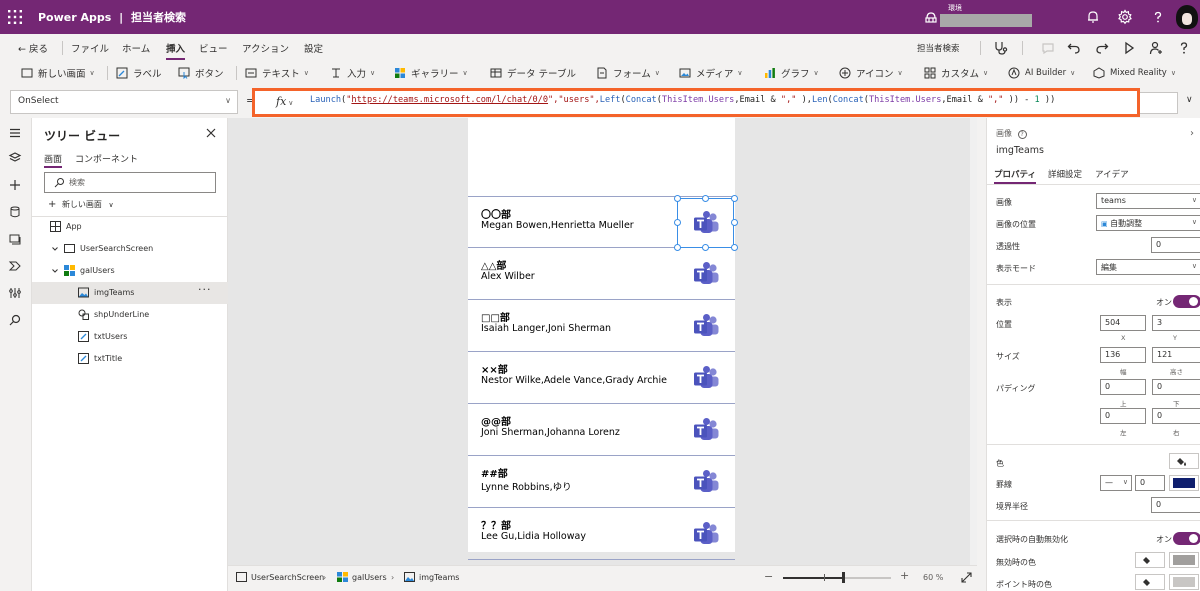 The width and height of the screenshot is (1200, 591). Describe the element at coordinates (205, 289) in the screenshot. I see `more-options-icon: ···` at that location.